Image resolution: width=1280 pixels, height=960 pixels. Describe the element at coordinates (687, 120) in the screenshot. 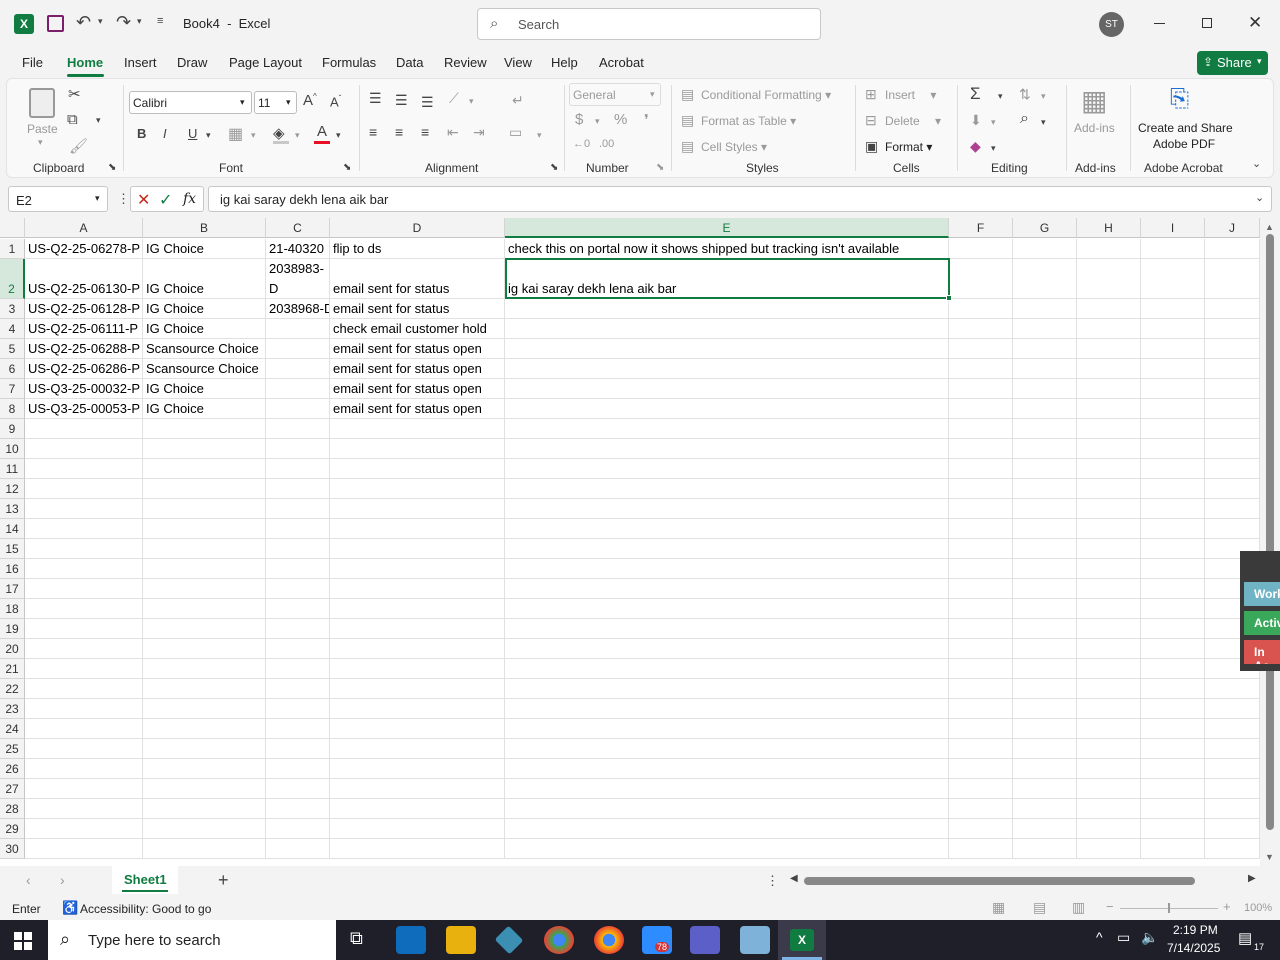

I see `format-as-table-icon: ▤` at that location.